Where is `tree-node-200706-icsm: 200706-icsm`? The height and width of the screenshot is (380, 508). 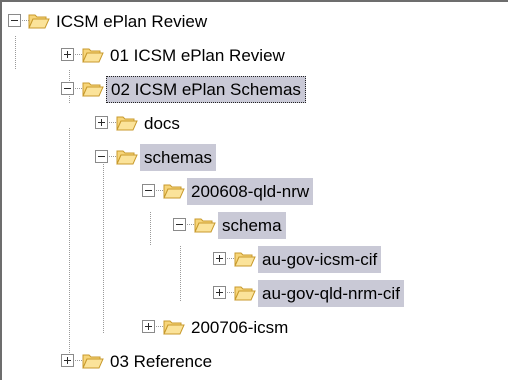
tree-node-200706-icsm: 200706-icsm is located at coordinates (255, 327).